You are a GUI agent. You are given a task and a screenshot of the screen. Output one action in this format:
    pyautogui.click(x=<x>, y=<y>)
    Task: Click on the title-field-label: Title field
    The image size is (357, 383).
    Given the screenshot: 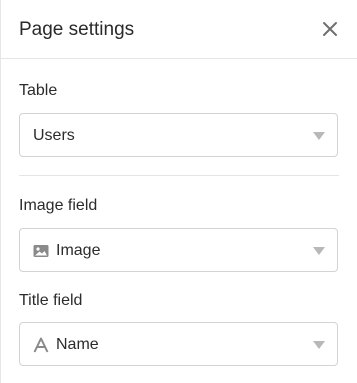 What is the action you would take?
    pyautogui.click(x=51, y=300)
    